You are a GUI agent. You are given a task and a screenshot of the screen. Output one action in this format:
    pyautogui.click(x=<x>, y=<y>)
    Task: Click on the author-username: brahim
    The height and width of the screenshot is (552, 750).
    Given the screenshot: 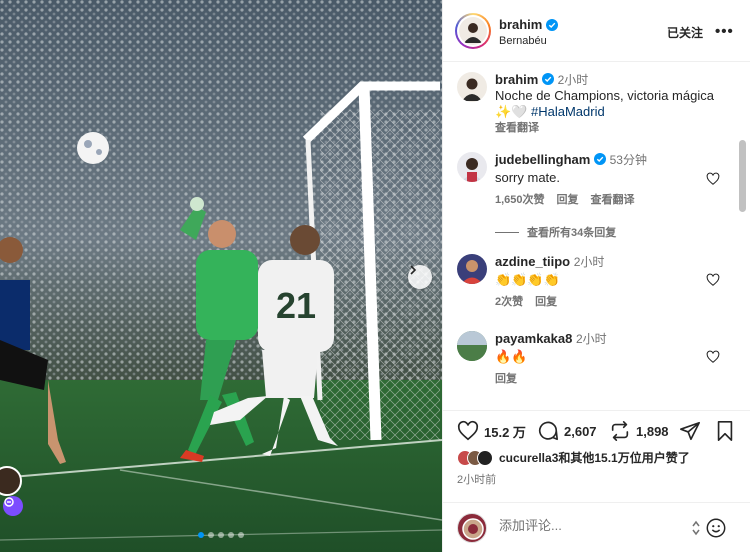 What is the action you would take?
    pyautogui.click(x=520, y=24)
    